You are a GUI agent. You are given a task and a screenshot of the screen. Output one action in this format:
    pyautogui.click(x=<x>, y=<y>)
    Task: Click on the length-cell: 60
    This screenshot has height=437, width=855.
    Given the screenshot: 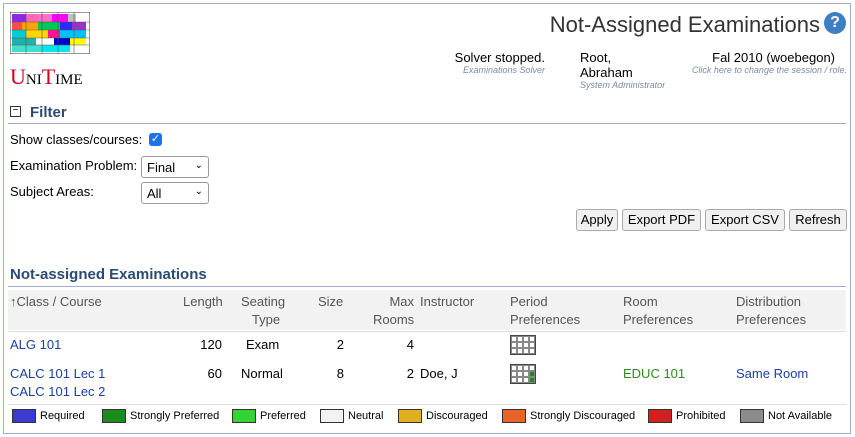 What is the action you would take?
    pyautogui.click(x=214, y=373)
    